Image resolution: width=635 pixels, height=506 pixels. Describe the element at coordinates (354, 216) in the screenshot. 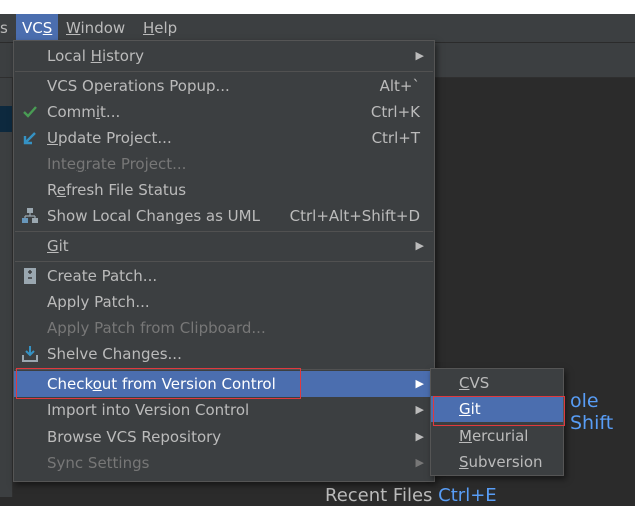

I see `shortcut: Ctrl+Alt+Shift+D` at that location.